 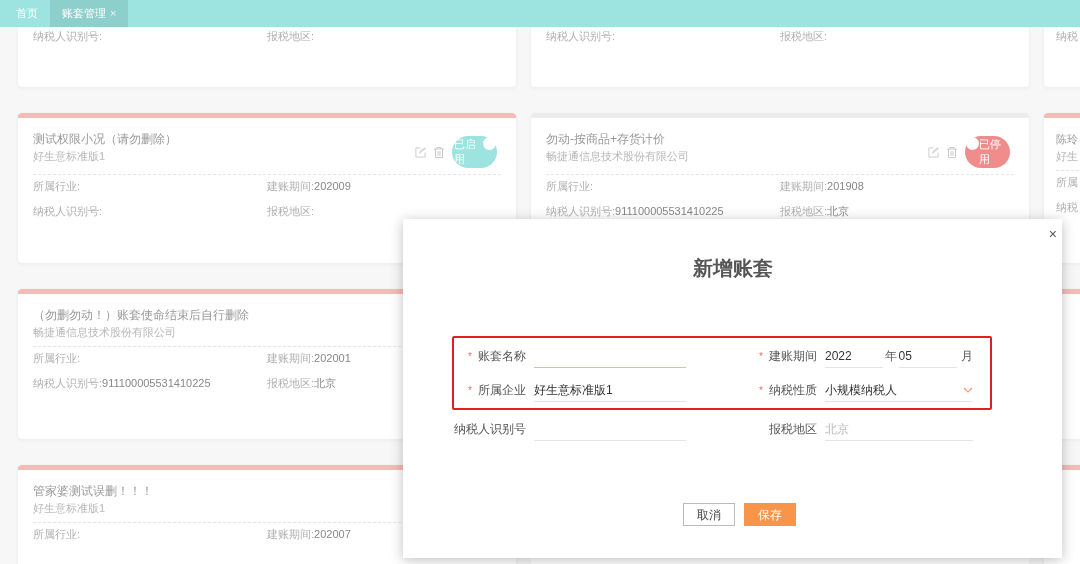 What do you see at coordinates (93, 491) in the screenshot?
I see `card-title: 管家婆测试误删！！！` at bounding box center [93, 491].